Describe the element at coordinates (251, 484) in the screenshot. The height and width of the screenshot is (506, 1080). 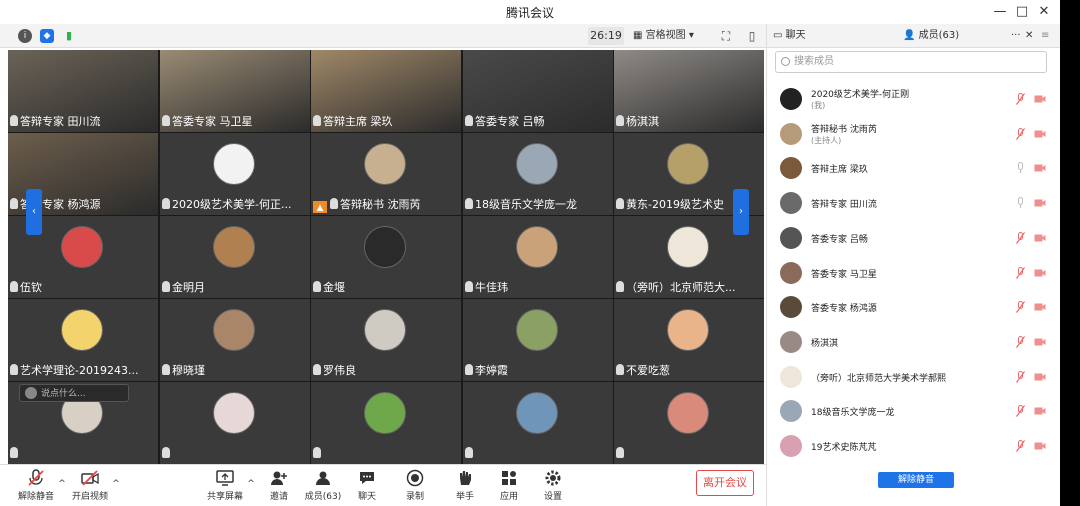
I see `share-options-chevron-icon: ^` at that location.